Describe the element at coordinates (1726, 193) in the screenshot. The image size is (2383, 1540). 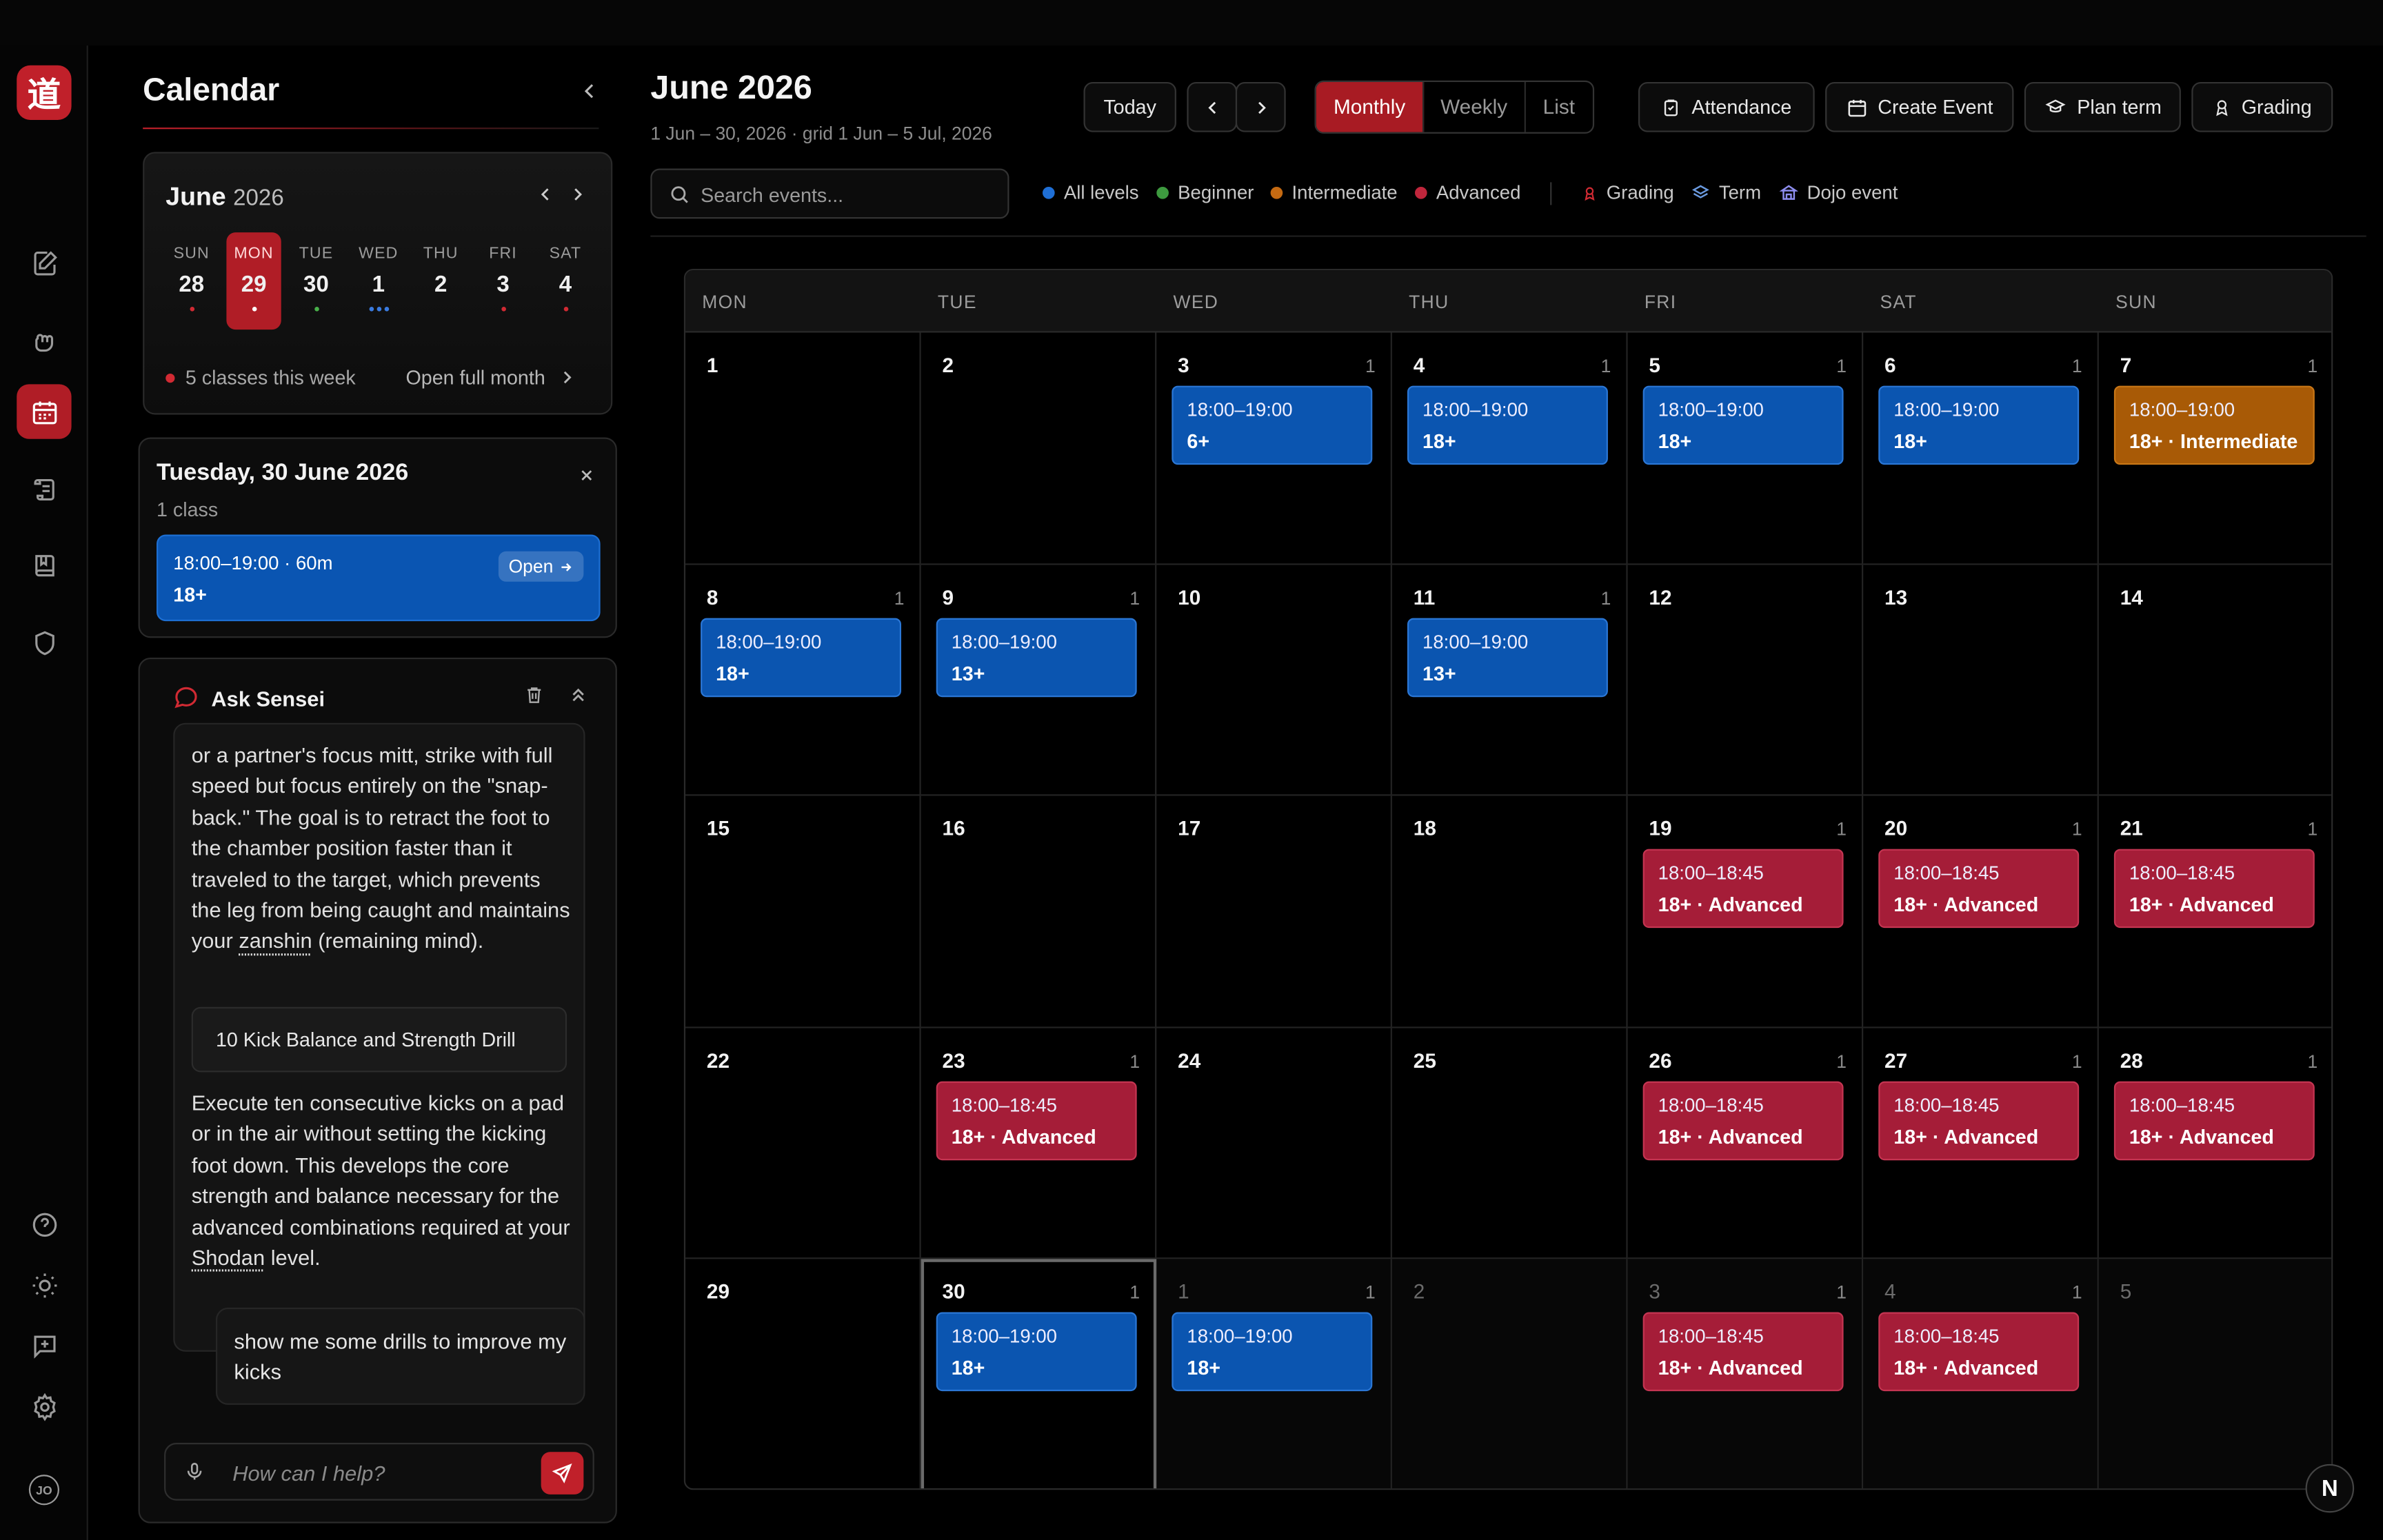
I see `legend-term: Term` at that location.